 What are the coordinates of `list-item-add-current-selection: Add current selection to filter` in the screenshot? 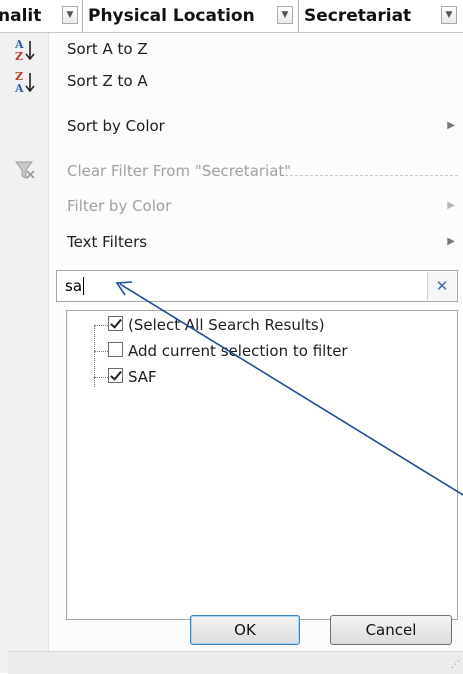 It's located at (228, 351).